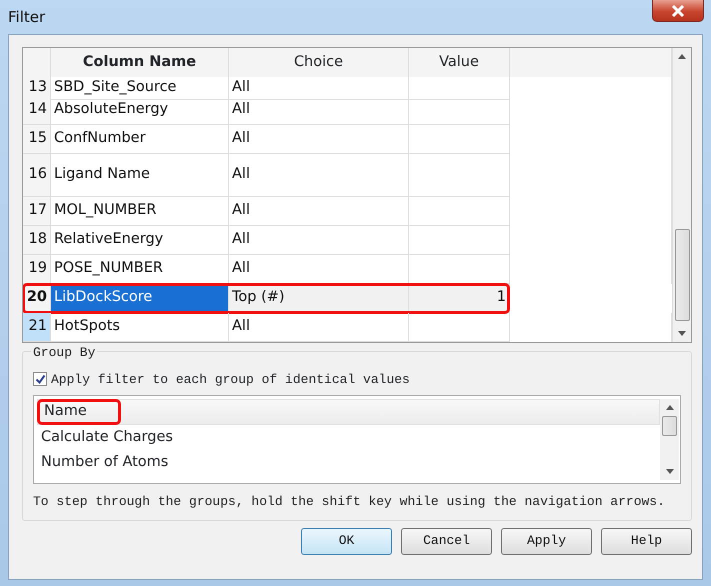 The width and height of the screenshot is (711, 586). What do you see at coordinates (140, 175) in the screenshot?
I see `table-cell: Ligand Name` at bounding box center [140, 175].